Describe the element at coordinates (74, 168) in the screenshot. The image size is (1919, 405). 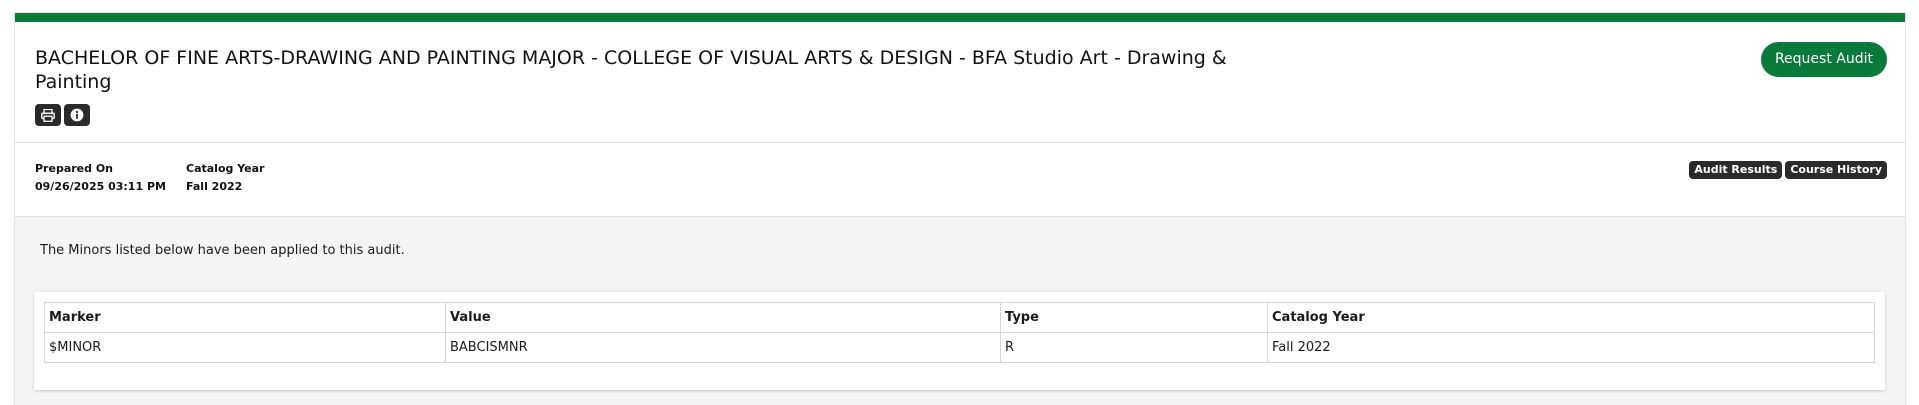
I see `prepared-on-label: Prepared On` at that location.